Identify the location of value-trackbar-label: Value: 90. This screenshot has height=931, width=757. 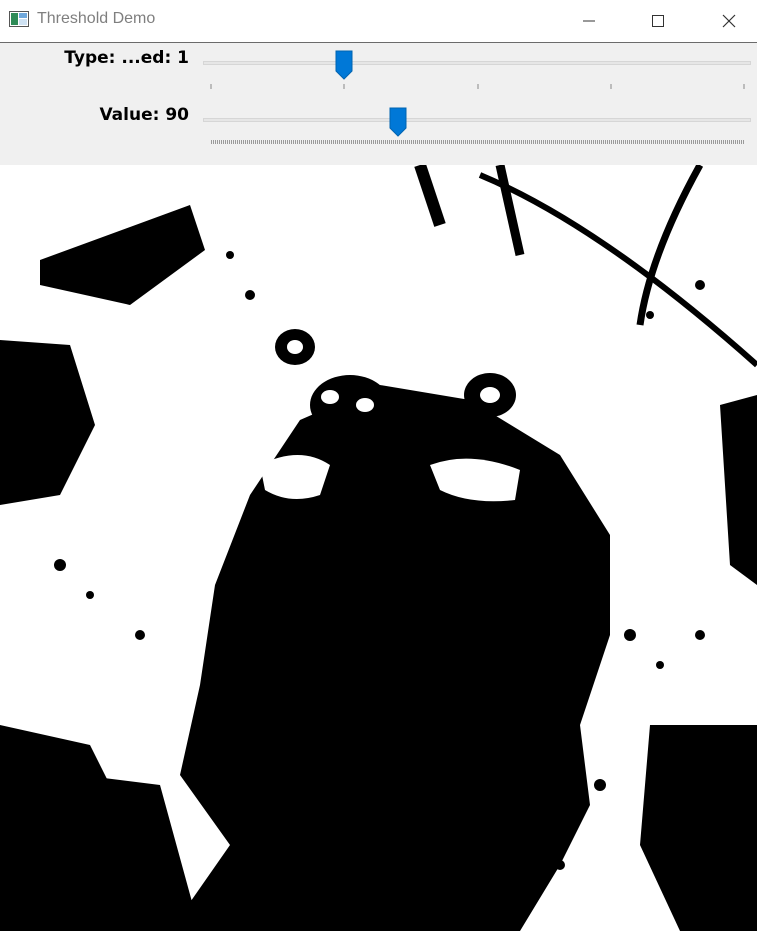
(144, 115).